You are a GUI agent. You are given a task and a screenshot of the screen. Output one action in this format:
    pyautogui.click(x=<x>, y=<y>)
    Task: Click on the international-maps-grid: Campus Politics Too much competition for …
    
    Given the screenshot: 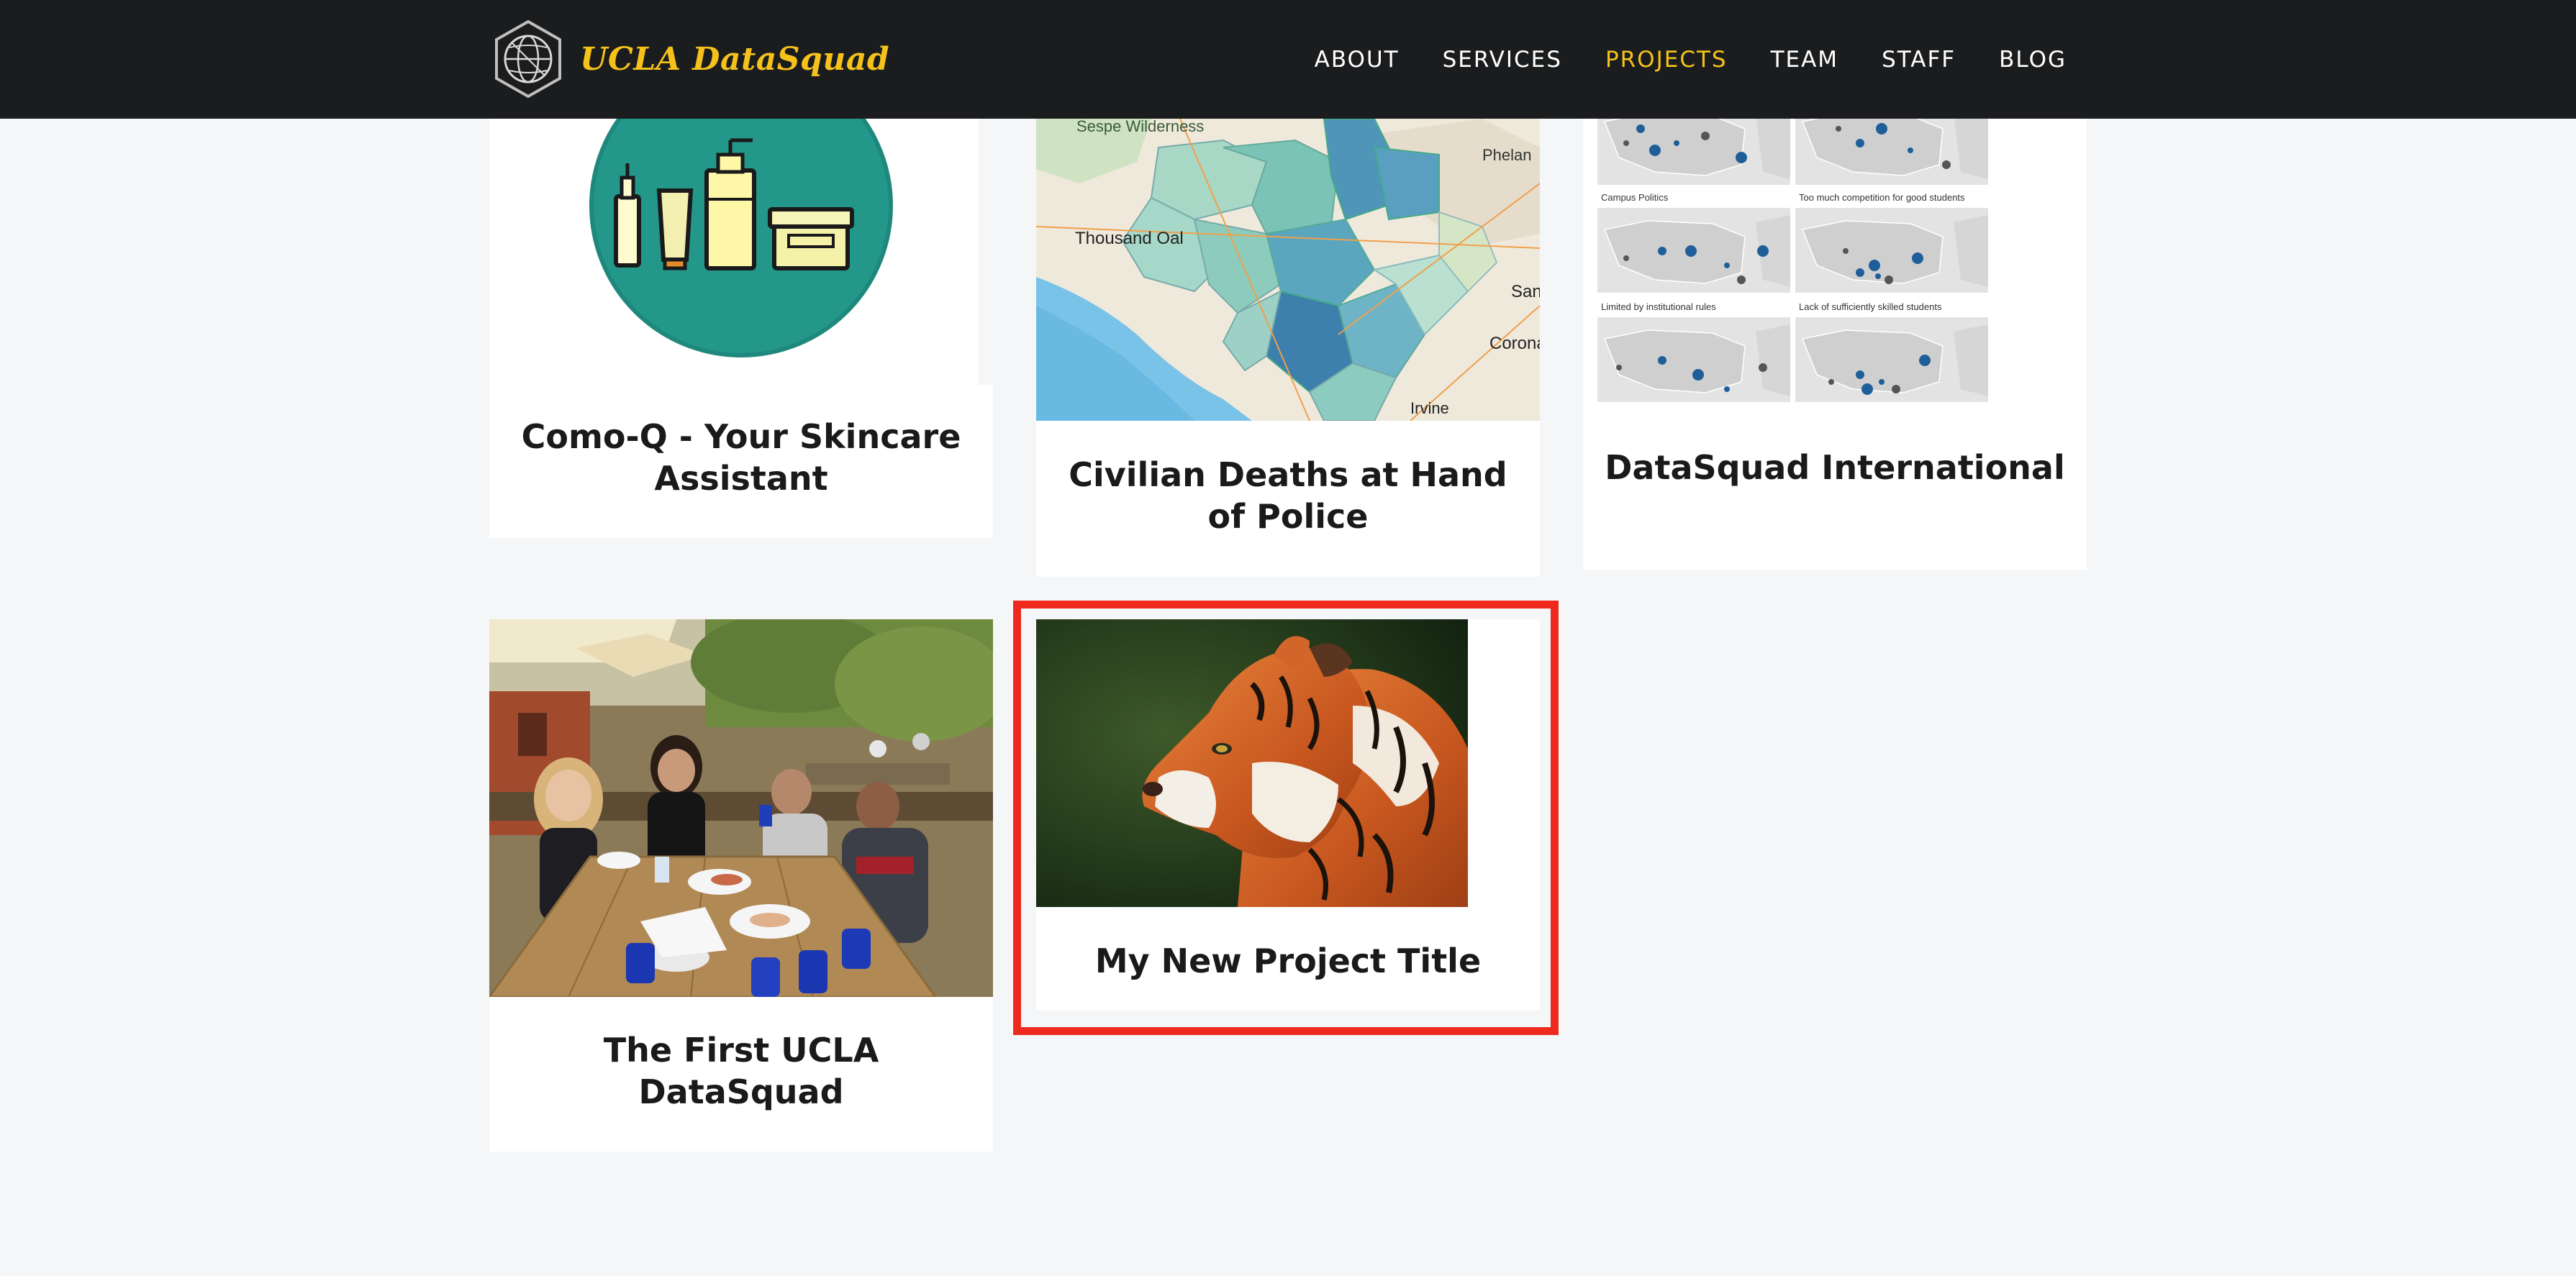 What is the action you would take?
    pyautogui.click(x=1806, y=262)
    